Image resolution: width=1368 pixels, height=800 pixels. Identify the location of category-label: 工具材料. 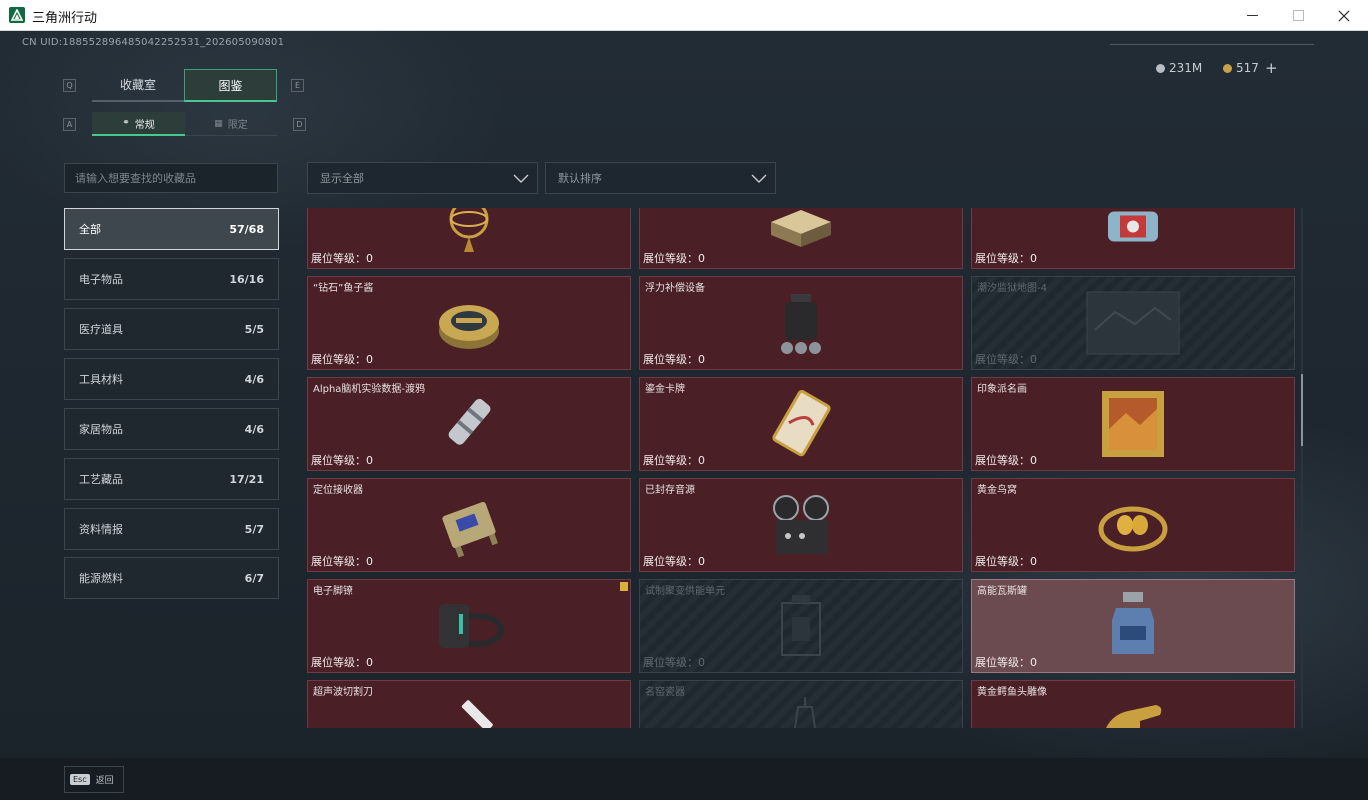
(101, 379).